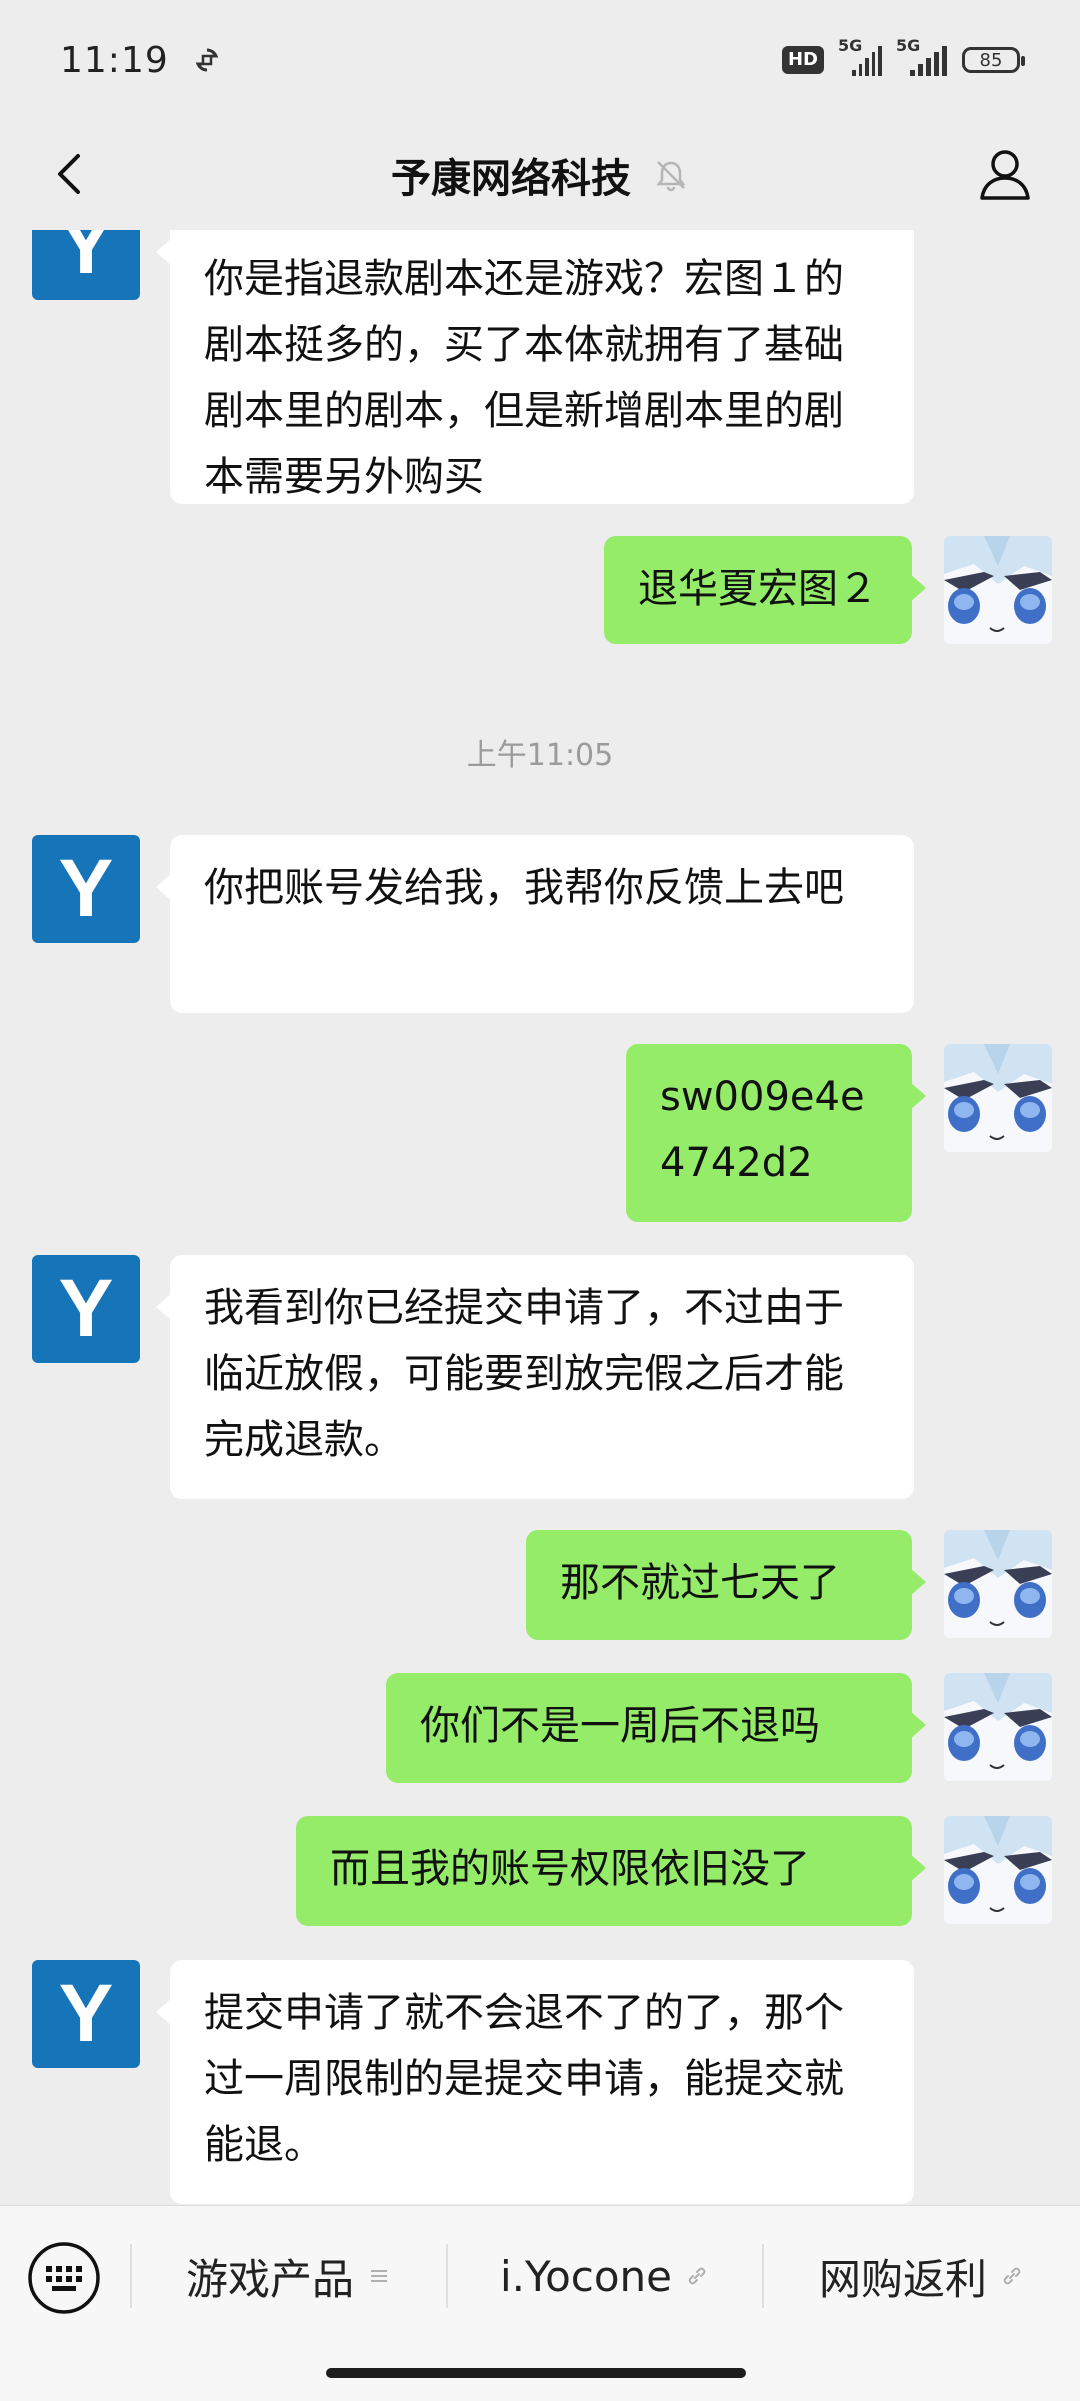 The height and width of the screenshot is (2401, 1080). I want to click on message-bubble-incoming: 提交申请了就不会退不了的了，那个过一周限制的是提交申请，能提交就能退。, so click(535, 2082).